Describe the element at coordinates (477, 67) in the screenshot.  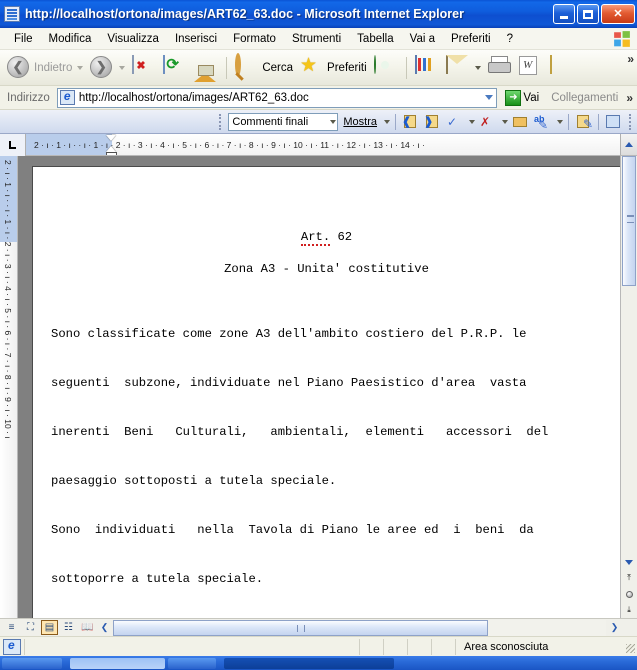
I see `mail-dropdown-caret` at that location.